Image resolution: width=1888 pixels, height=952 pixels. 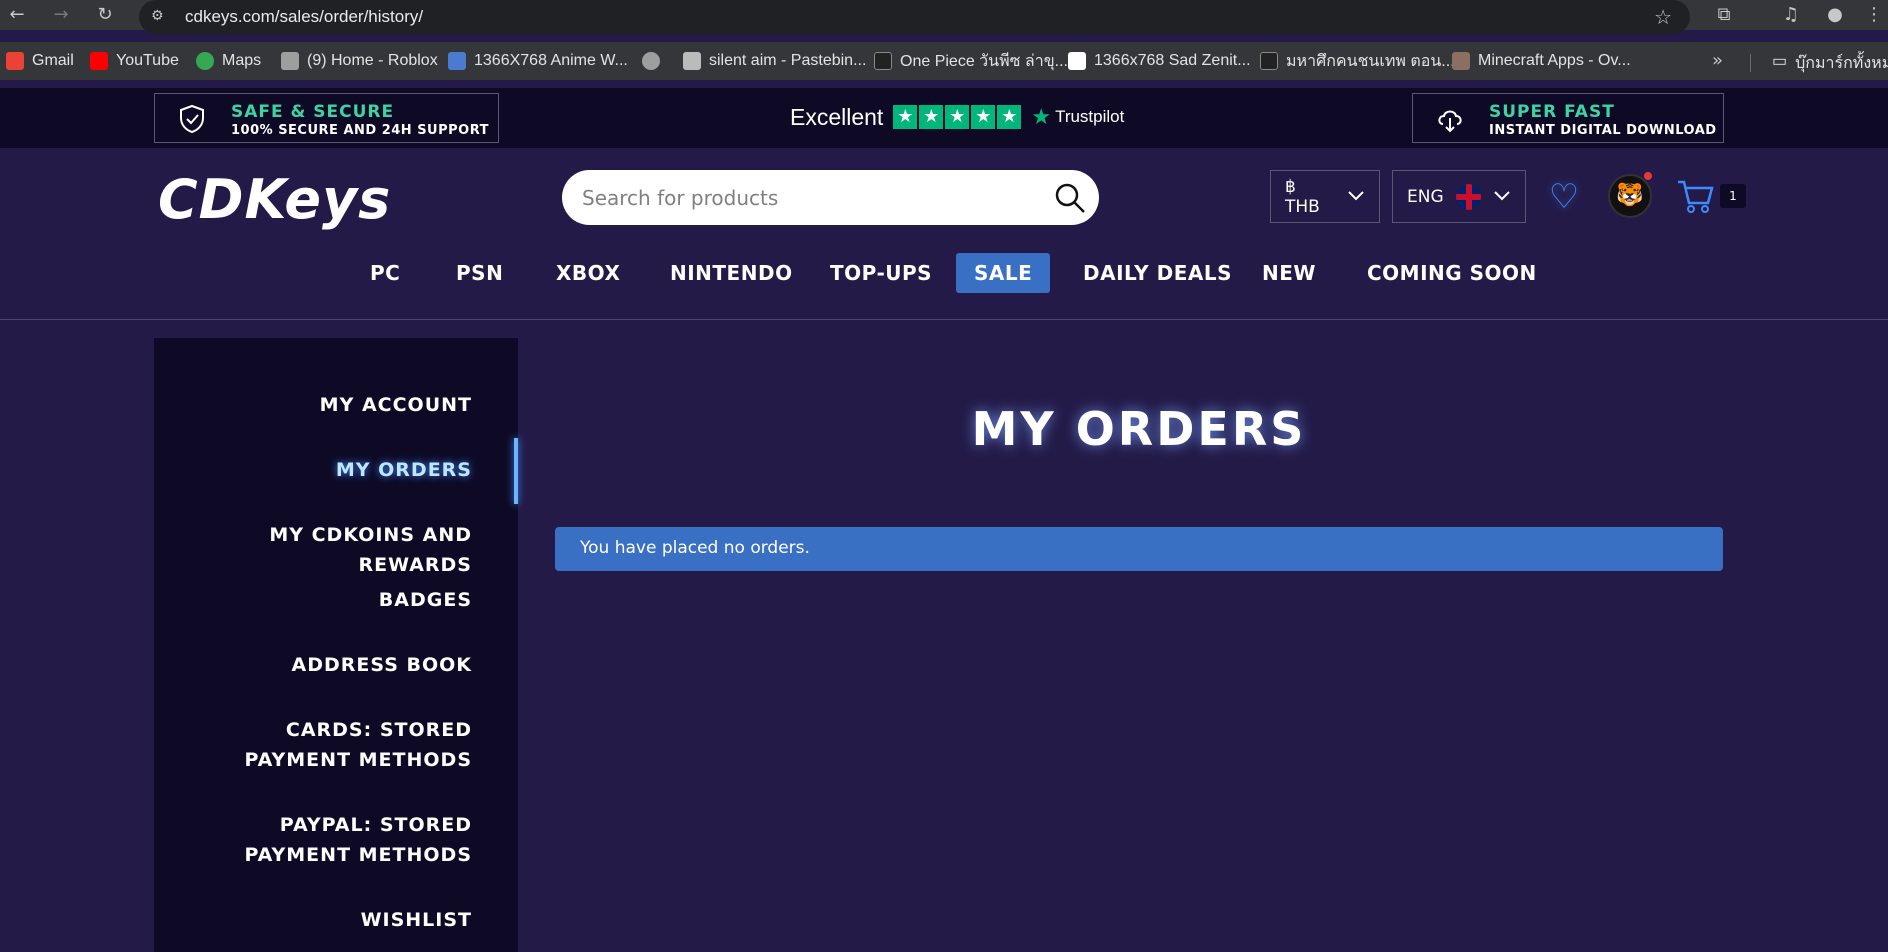 I want to click on one-piece-site-icon, so click(x=883, y=61).